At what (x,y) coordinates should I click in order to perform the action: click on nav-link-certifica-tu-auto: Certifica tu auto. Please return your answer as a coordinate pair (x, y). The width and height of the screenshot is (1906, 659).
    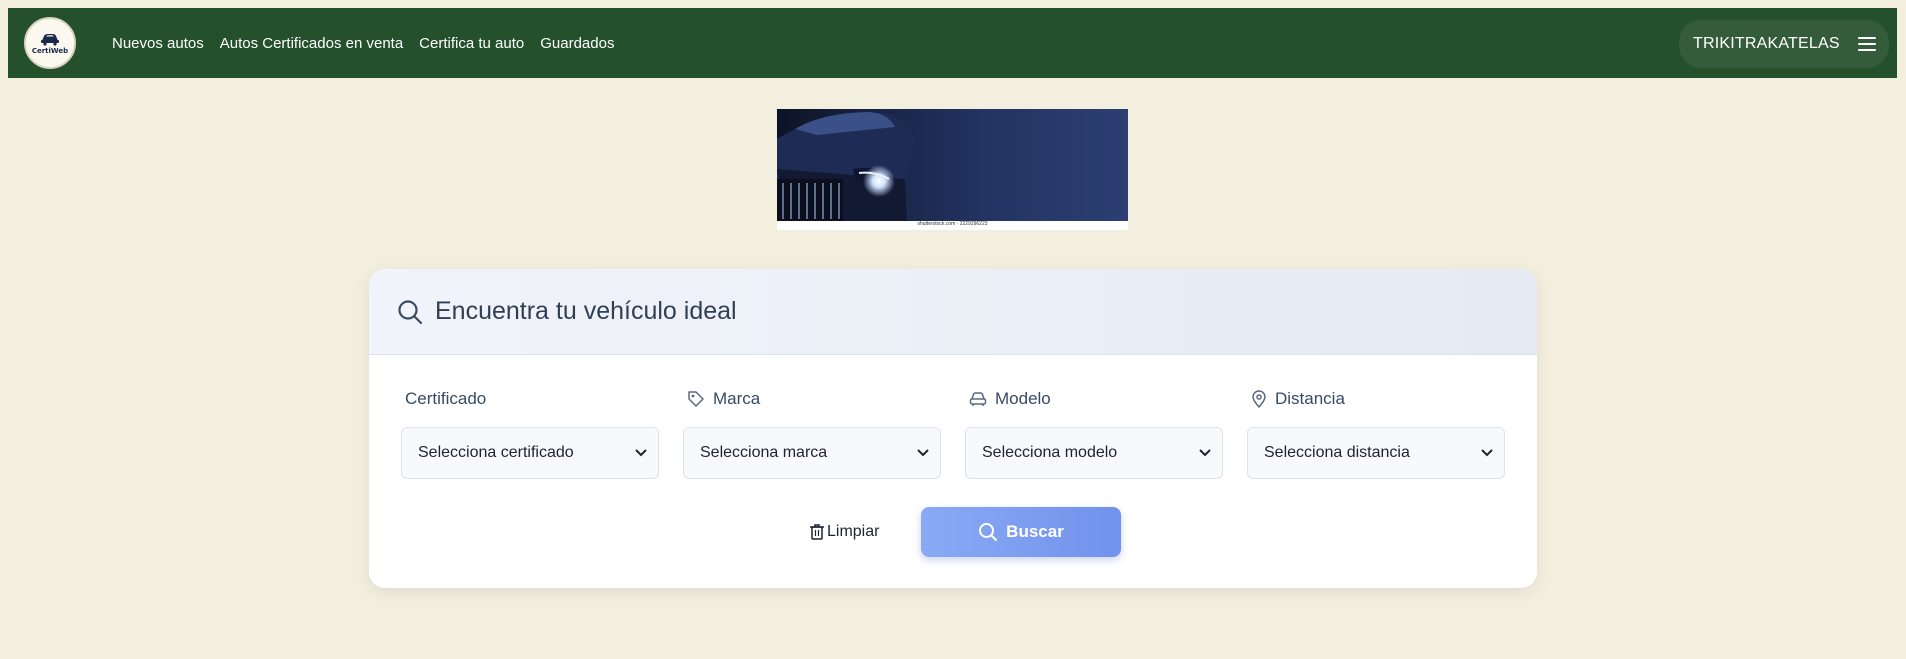
    Looking at the image, I should click on (471, 43).